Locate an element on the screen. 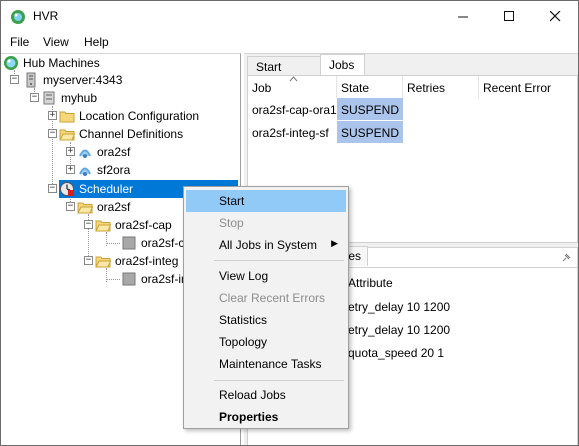 Image resolution: width=579 pixels, height=446 pixels. globe-icon is located at coordinates (11, 63).